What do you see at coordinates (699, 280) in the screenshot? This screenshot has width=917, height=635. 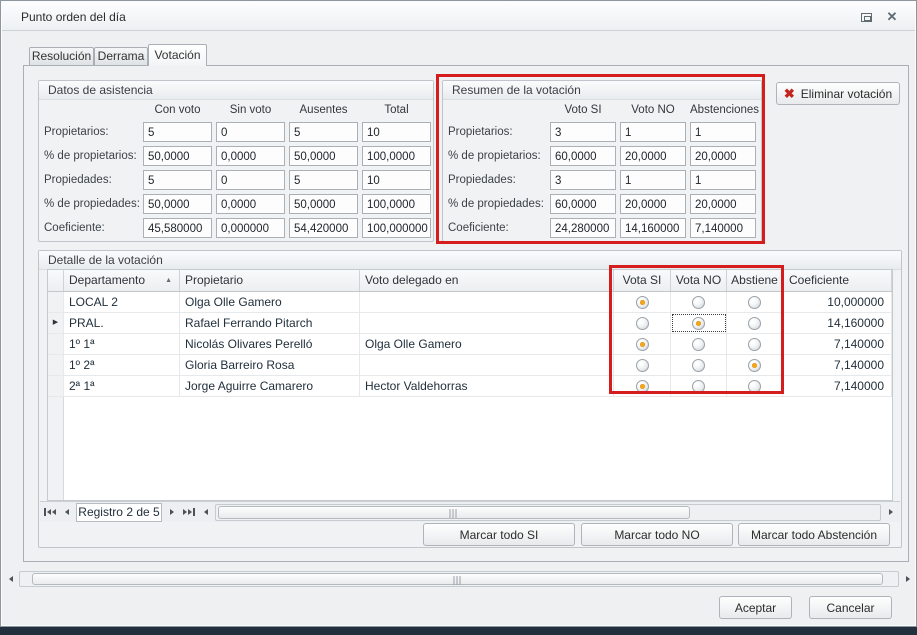 I see `column-header-vota-no: Vota NO` at bounding box center [699, 280].